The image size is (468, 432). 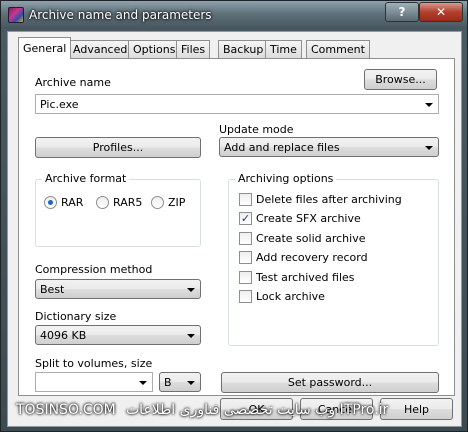 I want to click on checkbox-test-files: Test archived files, so click(x=297, y=277).